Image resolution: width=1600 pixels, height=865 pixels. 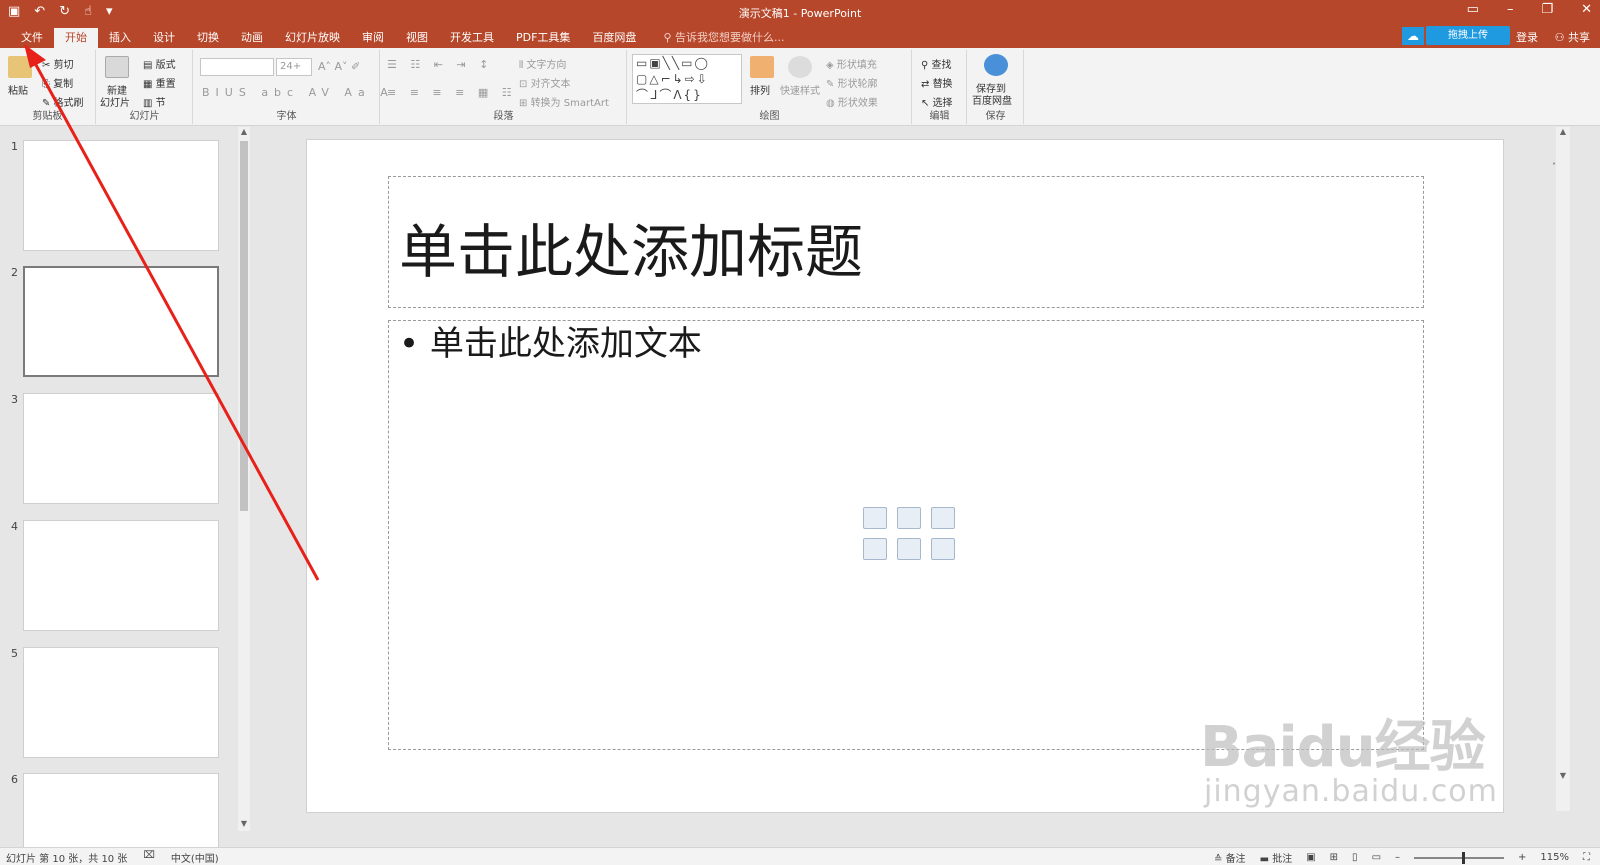 I want to click on layout-button: ▤ 版式, so click(x=159, y=63).